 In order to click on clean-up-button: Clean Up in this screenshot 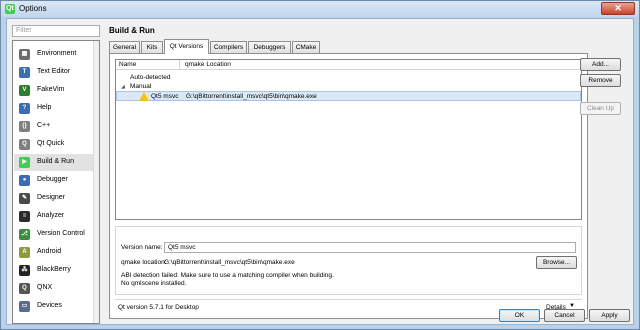, I will do `click(600, 108)`.